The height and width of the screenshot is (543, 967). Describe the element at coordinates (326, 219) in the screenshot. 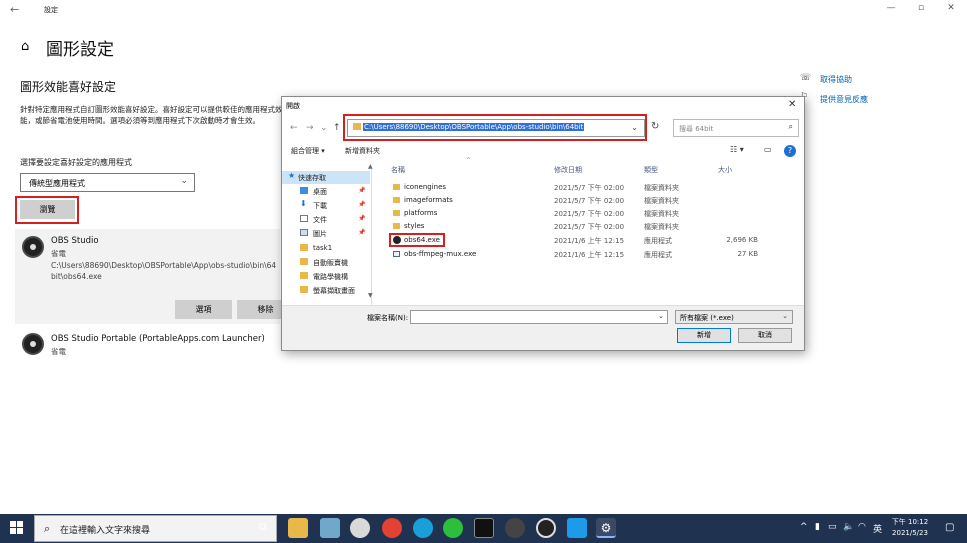

I see `nav-item-documents: 文件 📌` at that location.